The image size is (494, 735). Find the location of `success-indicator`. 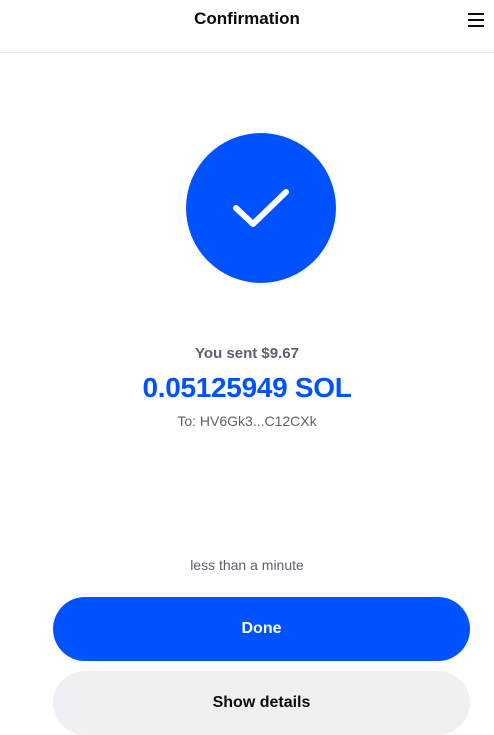

success-indicator is located at coordinates (261, 208).